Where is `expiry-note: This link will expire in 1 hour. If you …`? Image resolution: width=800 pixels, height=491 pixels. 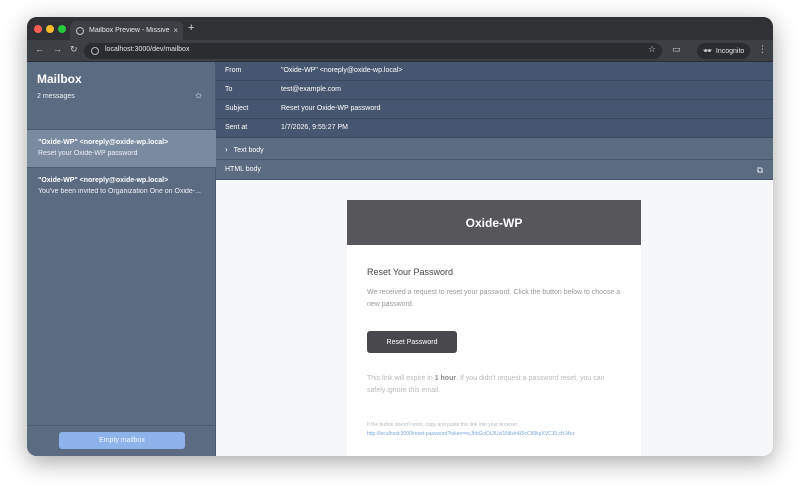 expiry-note: This link will expire in 1 hour. If you … is located at coordinates (495, 385).